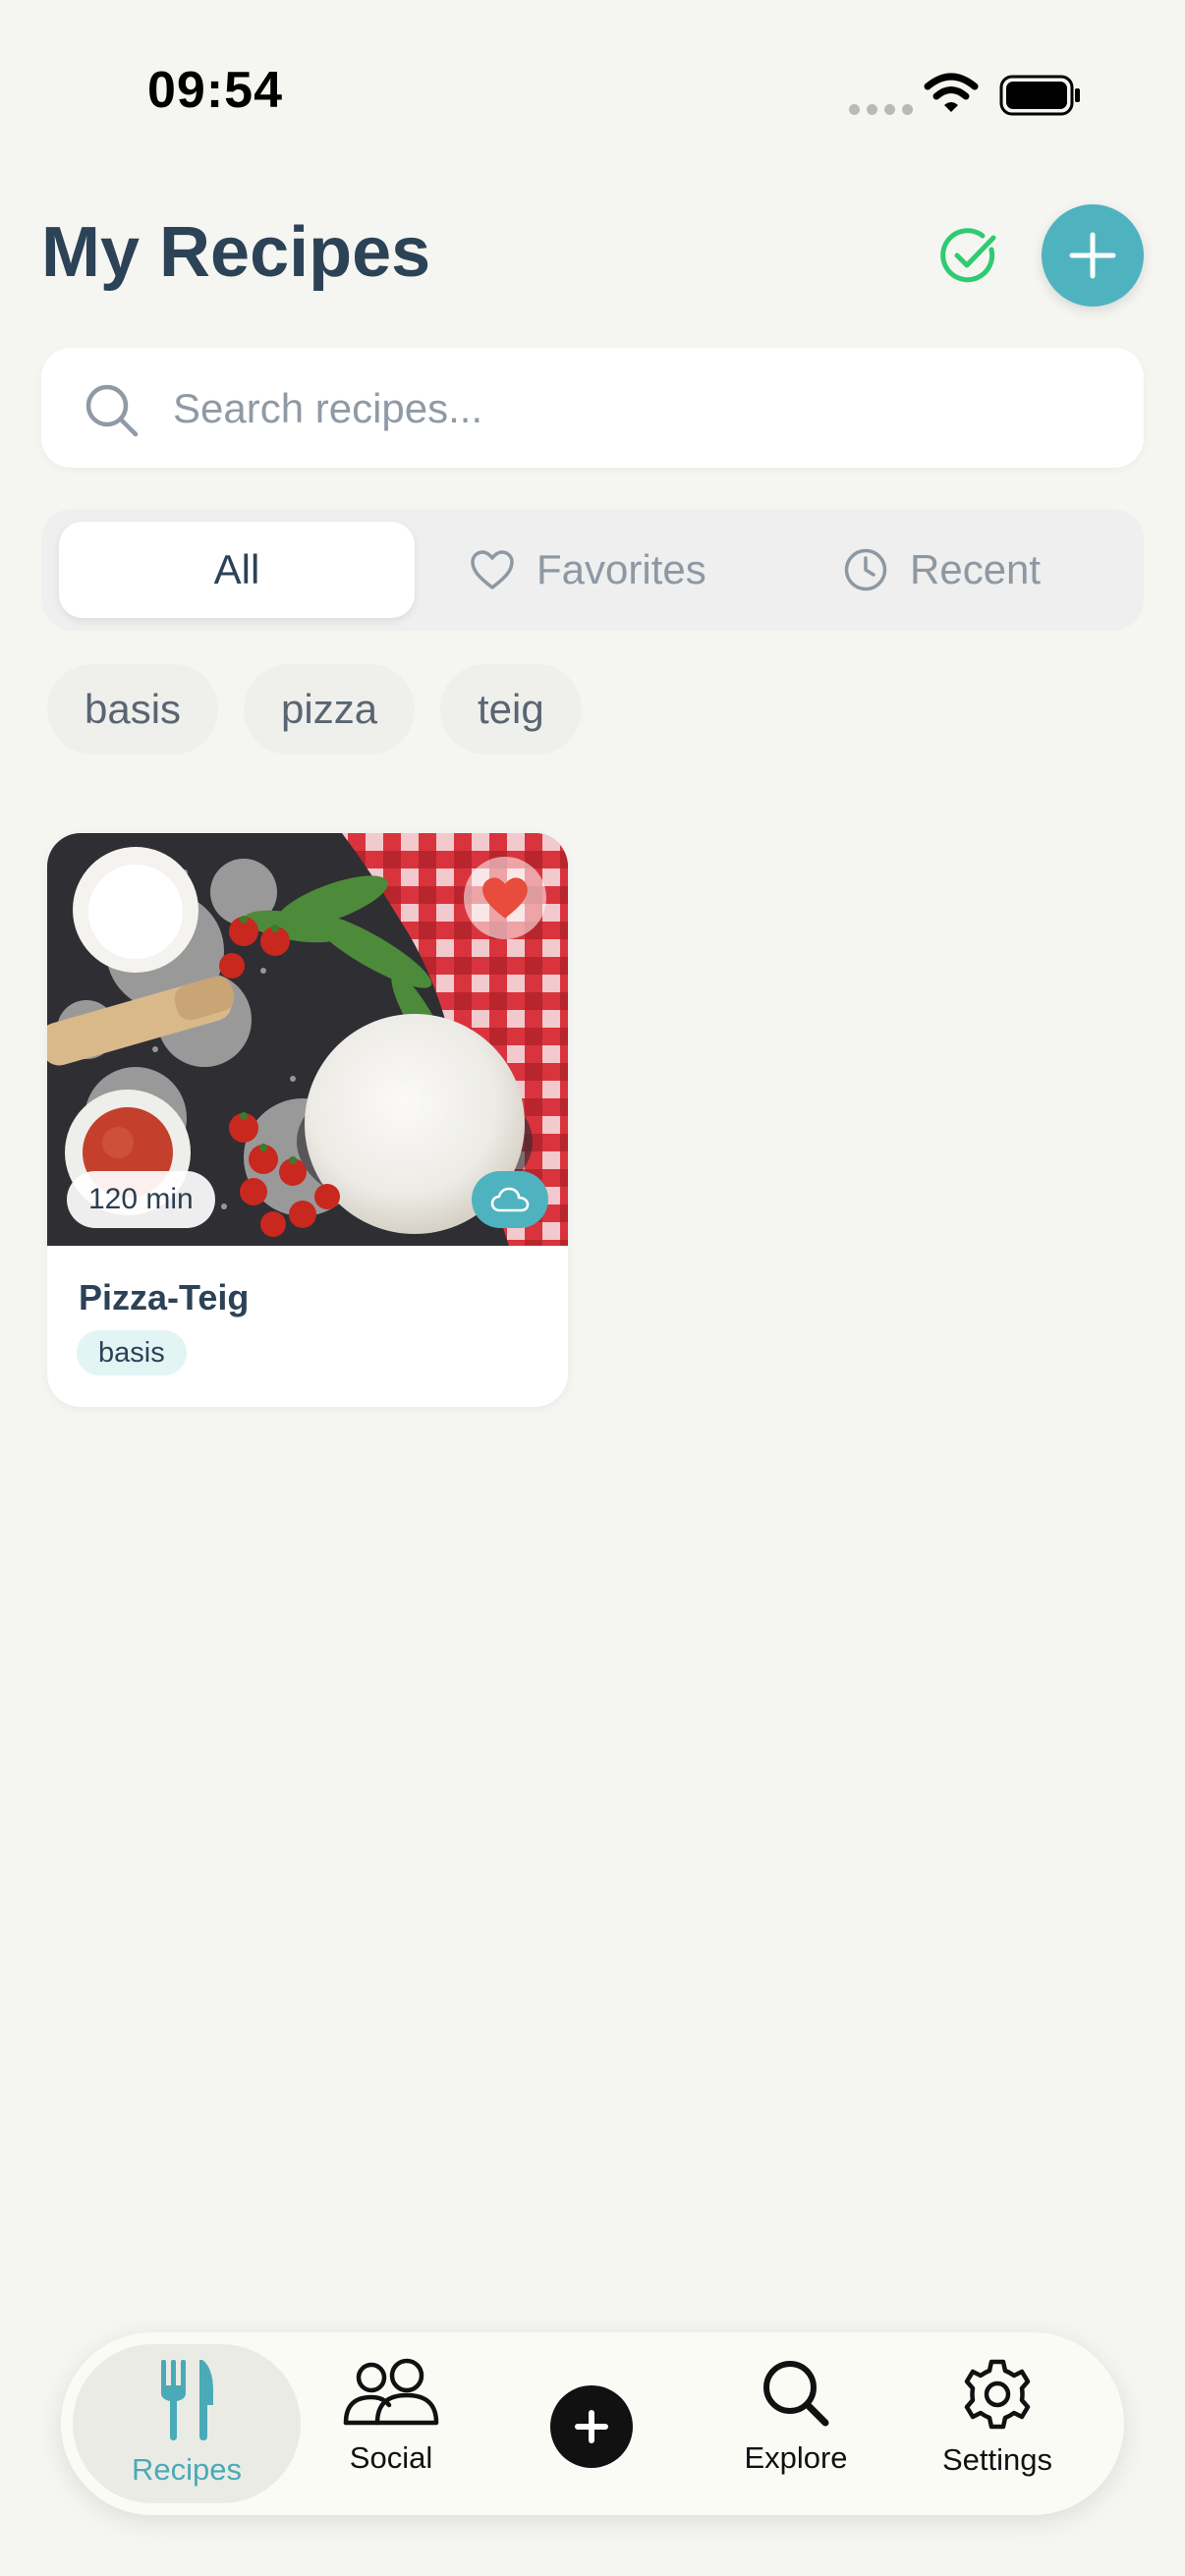 The width and height of the screenshot is (1185, 2576). I want to click on nav-item-explore: Explore, so click(796, 2417).